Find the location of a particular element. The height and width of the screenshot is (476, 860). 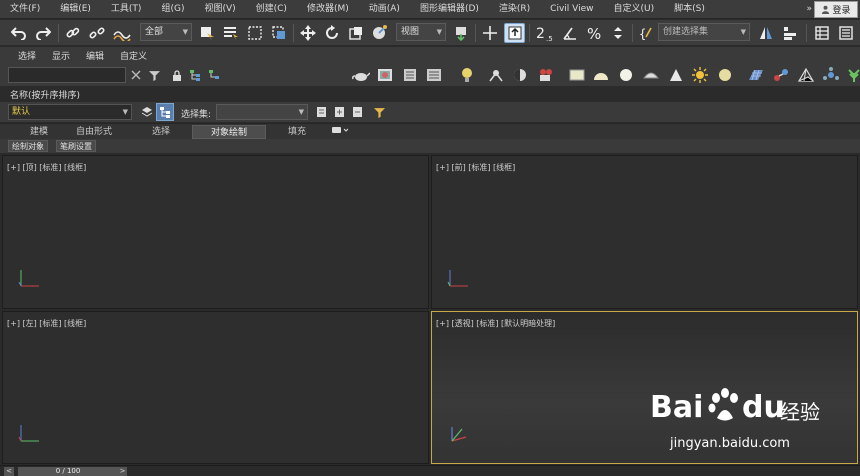

menu-customize: 自定义(U) is located at coordinates (634, 9).